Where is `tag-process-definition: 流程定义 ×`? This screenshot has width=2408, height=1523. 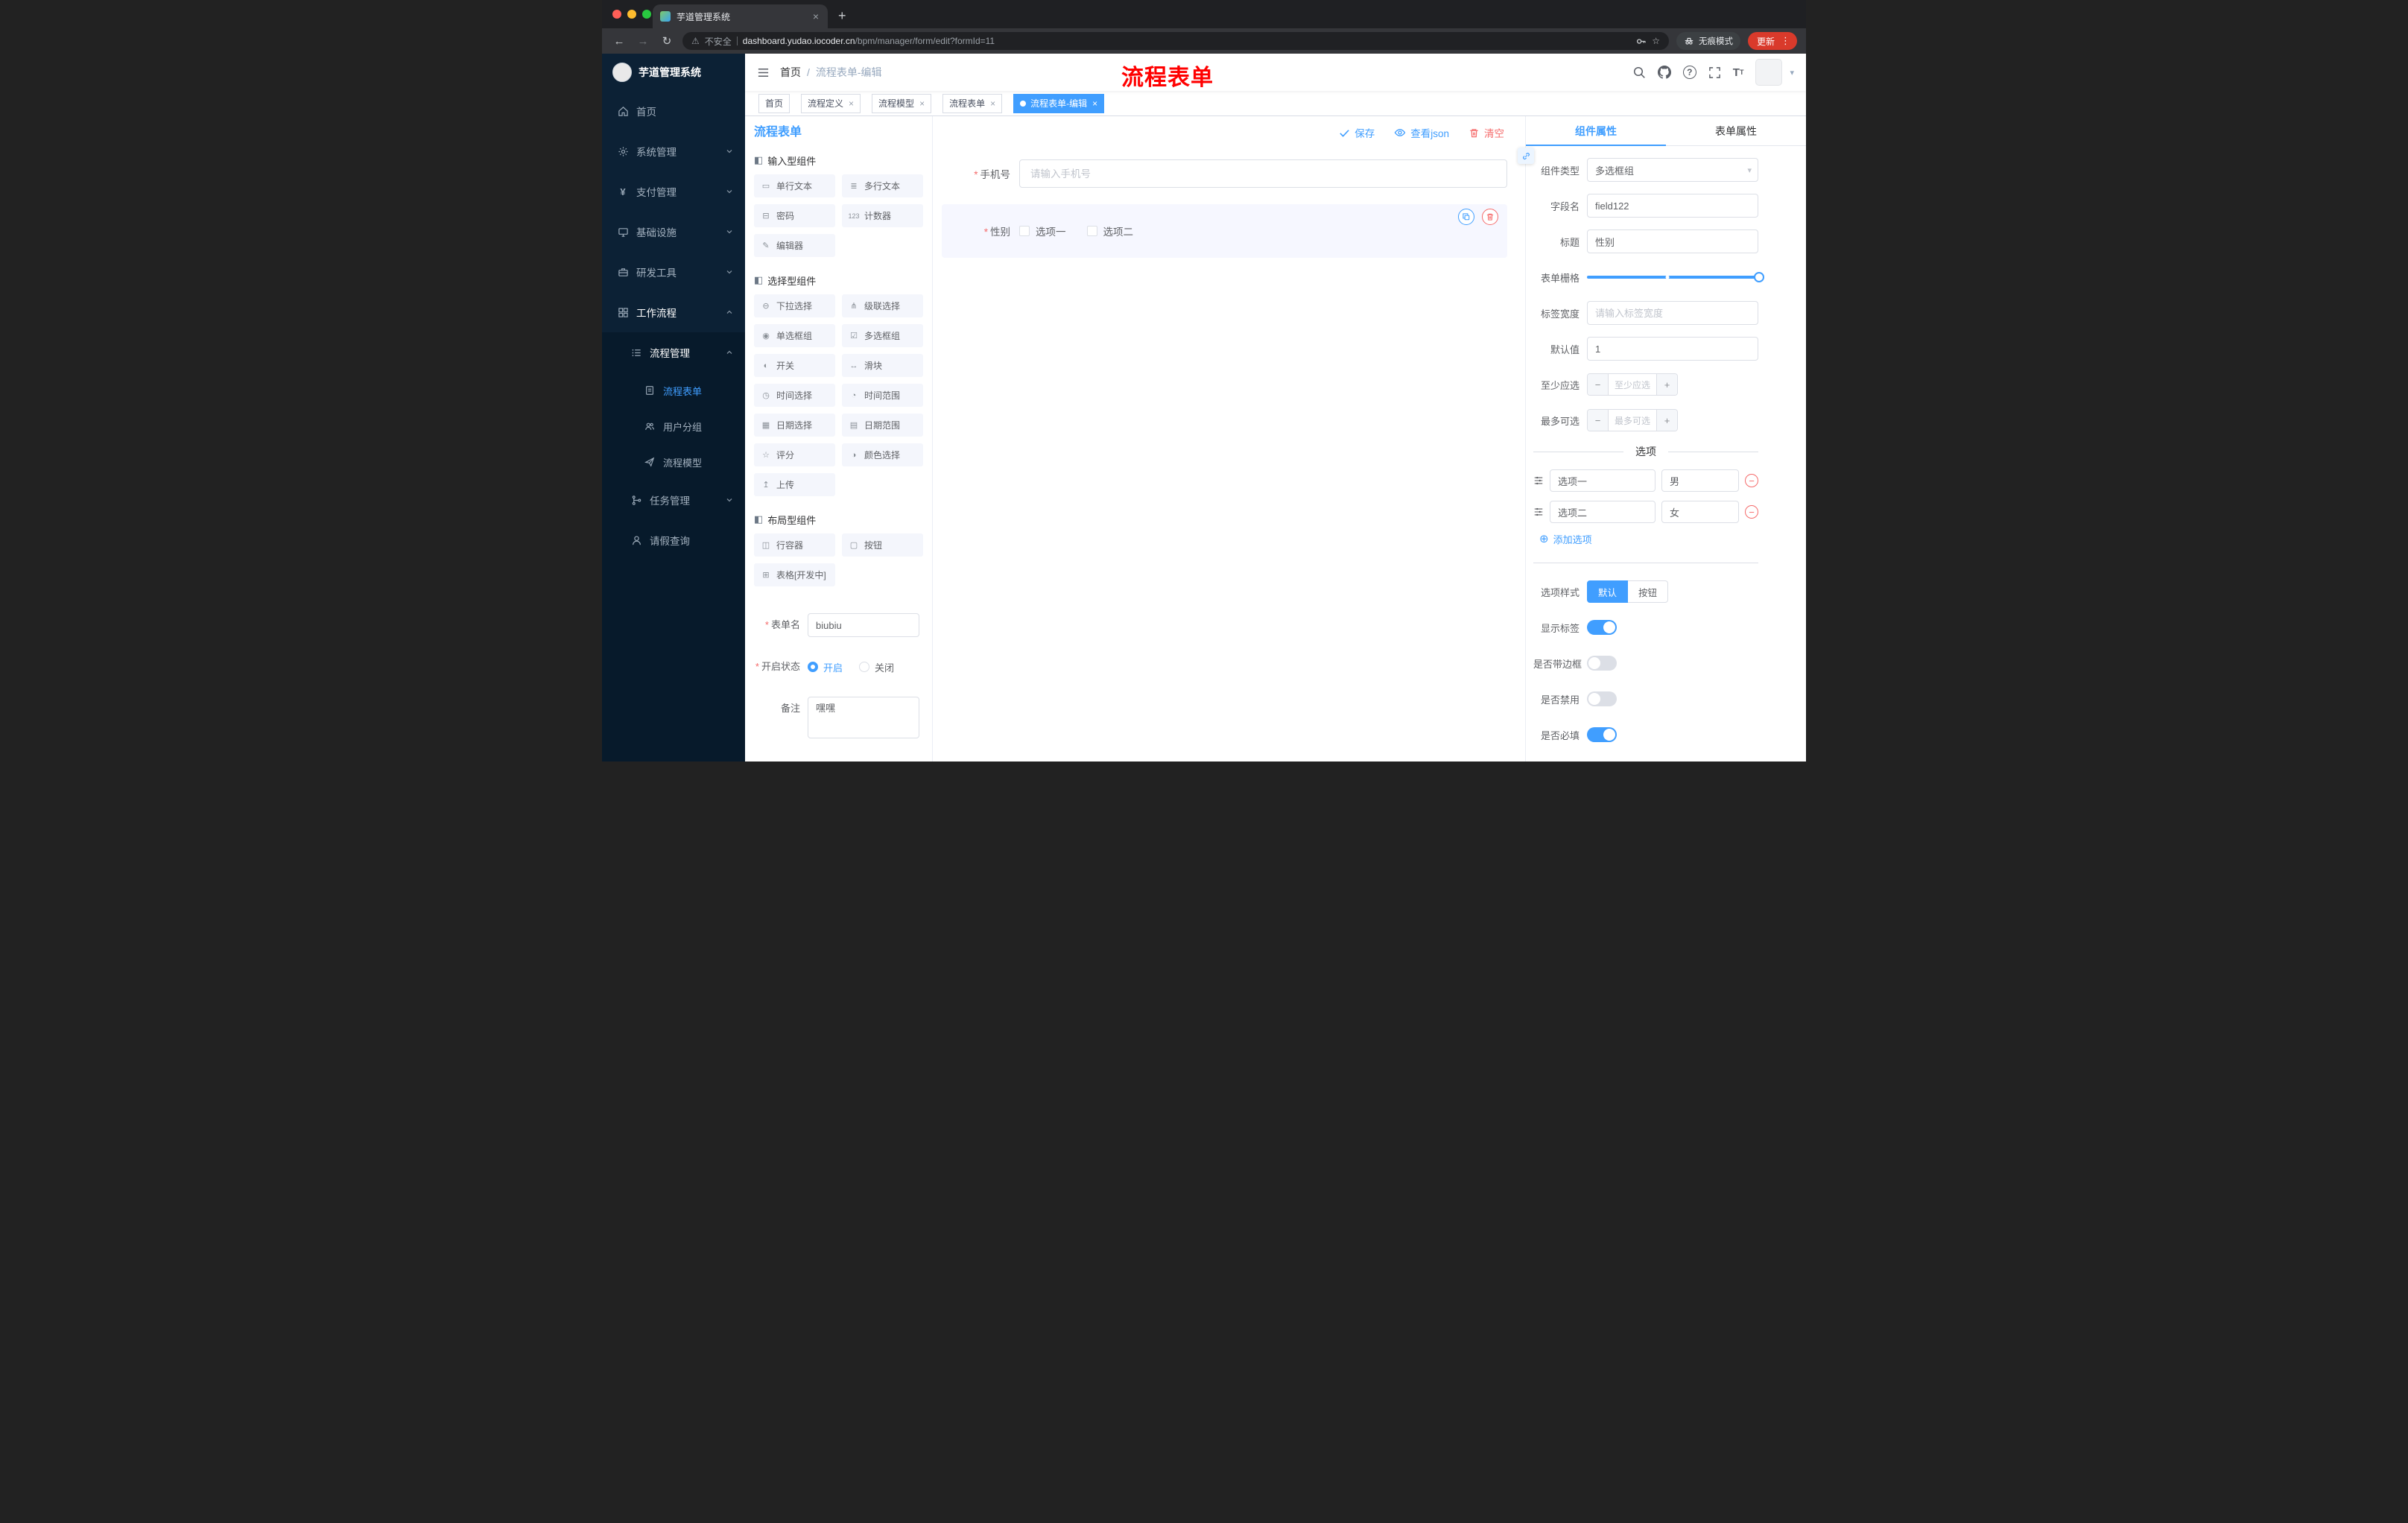
tag-process-definition: 流程定义 × is located at coordinates (831, 103).